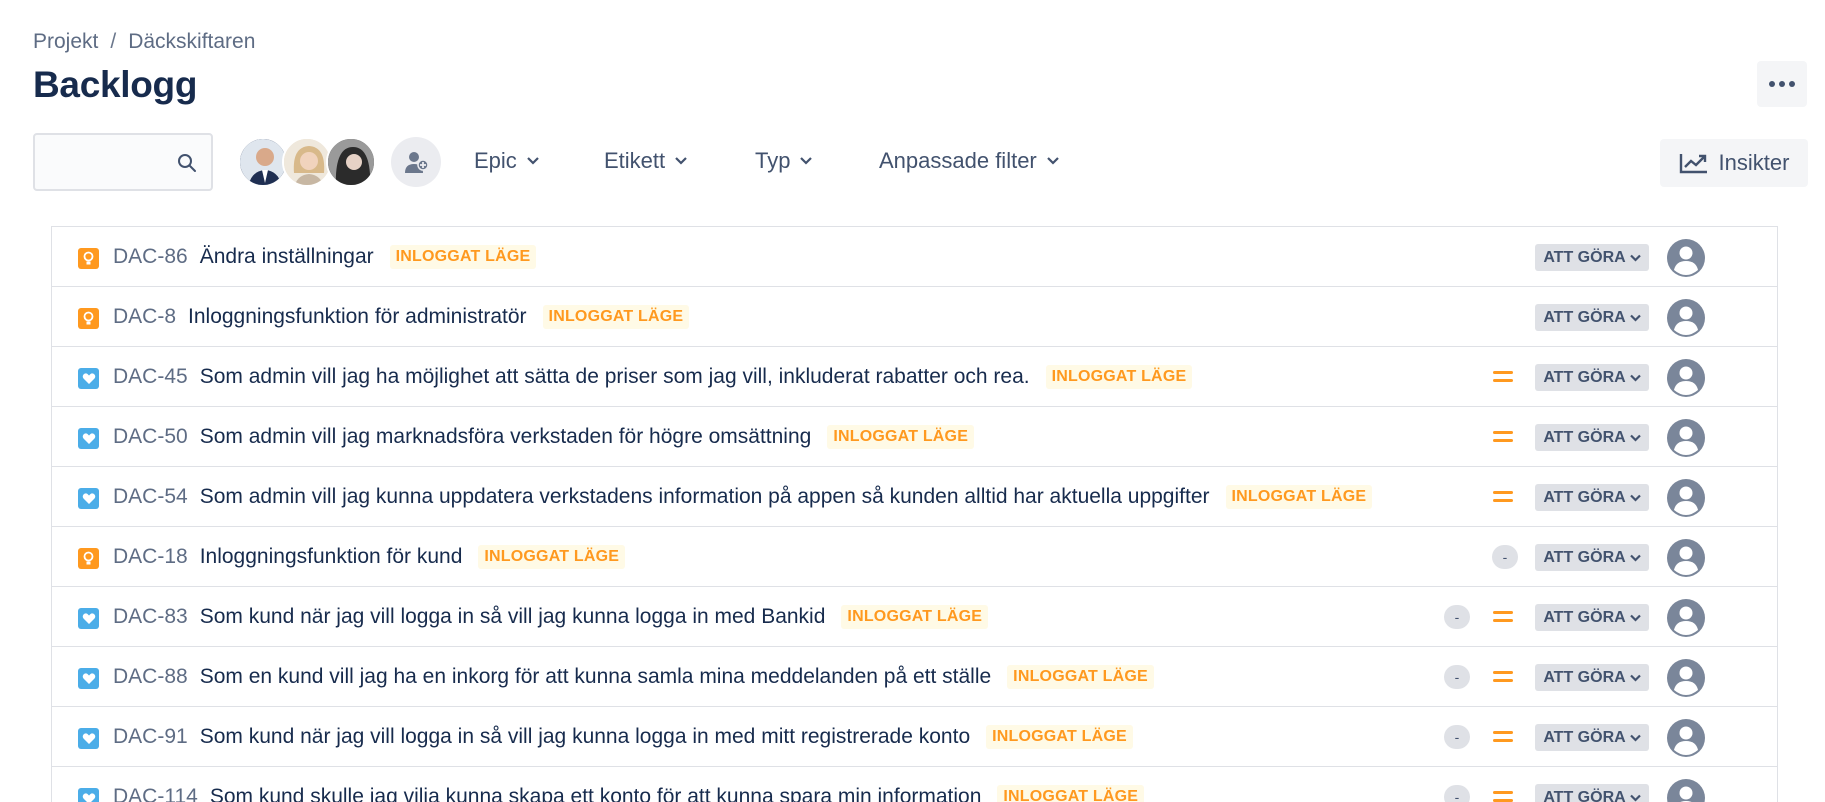 Image resolution: width=1825 pixels, height=802 pixels. Describe the element at coordinates (150, 737) in the screenshot. I see `issue-key-link: DAC-91` at that location.